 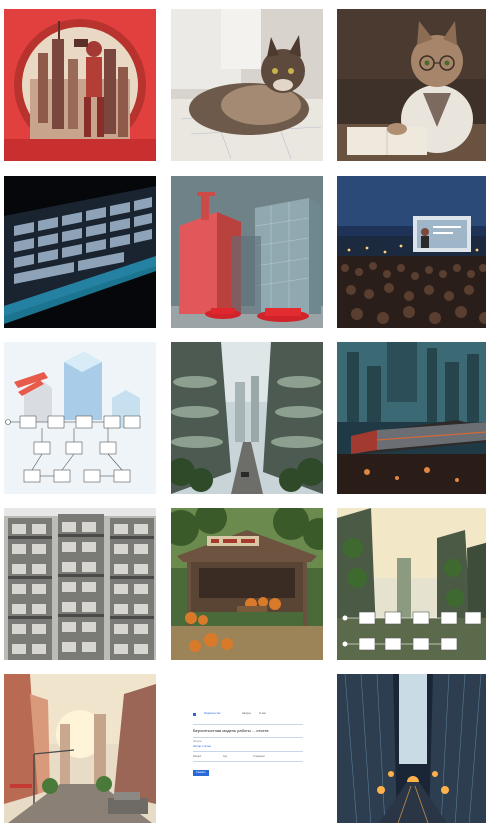 I want to click on neon-canyon-city-image, so click(x=411, y=748).